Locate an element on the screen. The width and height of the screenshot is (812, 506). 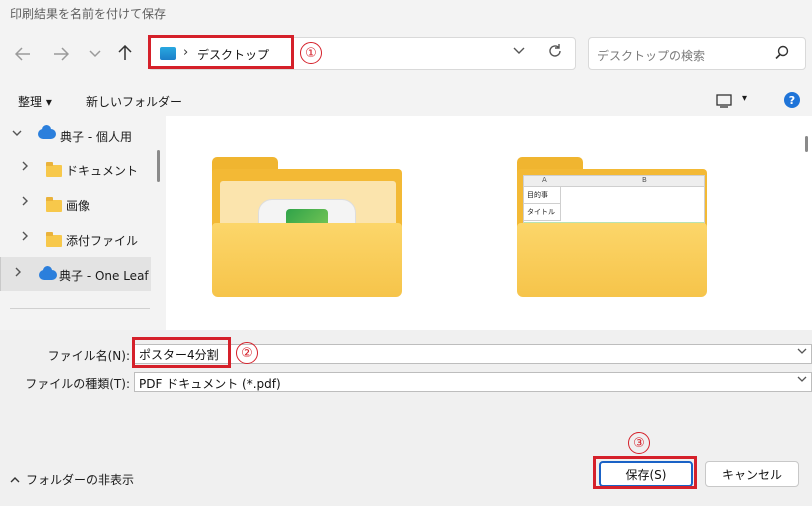
sidebar-item-label: ドキュメント is located at coordinates (102, 171).